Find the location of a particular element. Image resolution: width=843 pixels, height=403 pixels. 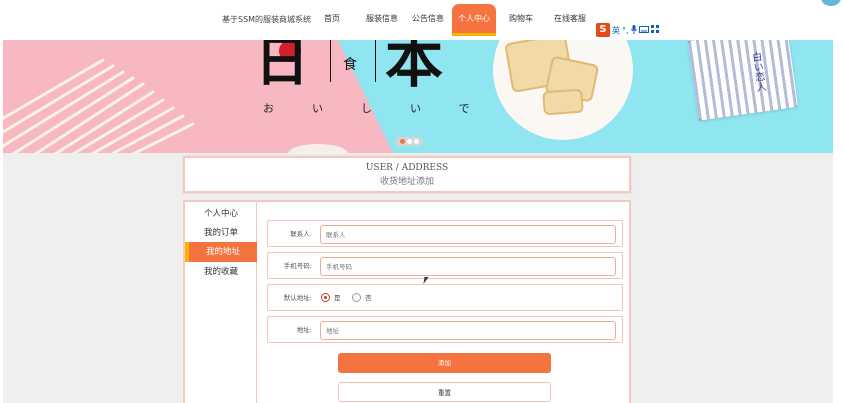

nav-home: 首页 is located at coordinates (332, 20).